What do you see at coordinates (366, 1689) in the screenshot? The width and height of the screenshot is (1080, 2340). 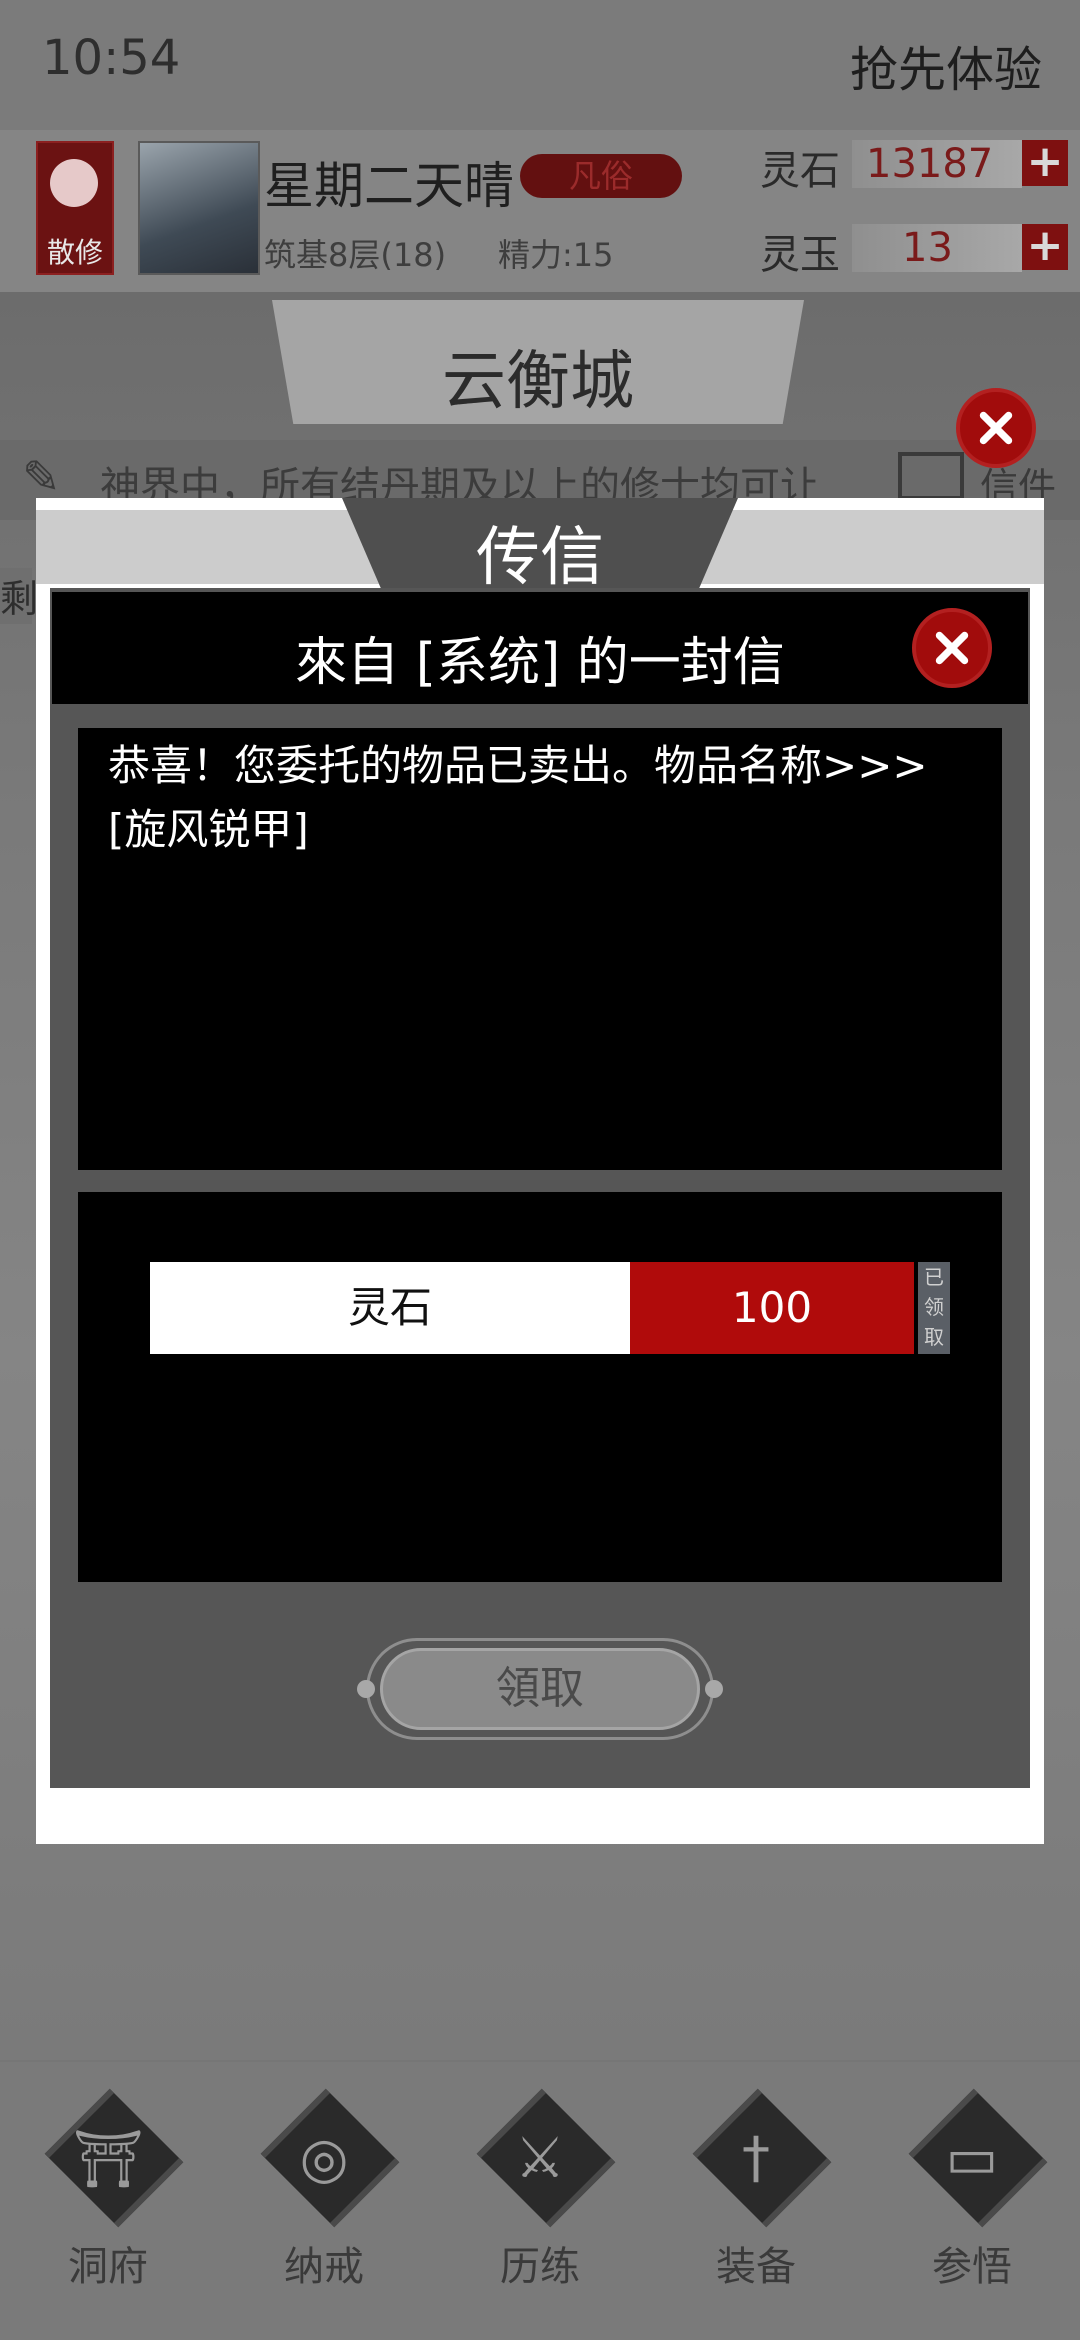 I see `button-knob-left` at bounding box center [366, 1689].